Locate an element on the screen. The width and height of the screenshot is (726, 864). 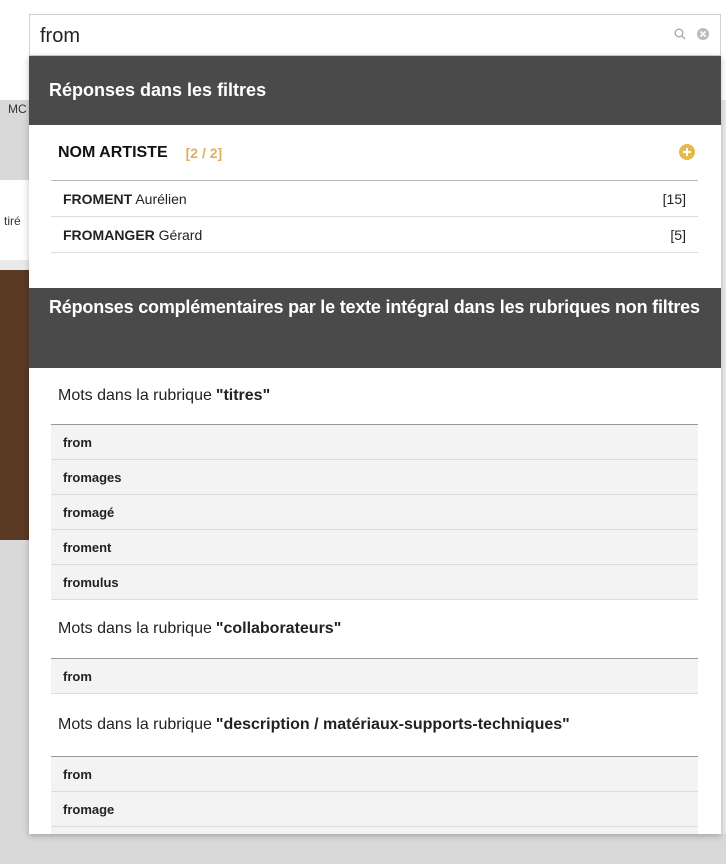
filter-row-label: FROMENT Aurélien is located at coordinates (125, 199).